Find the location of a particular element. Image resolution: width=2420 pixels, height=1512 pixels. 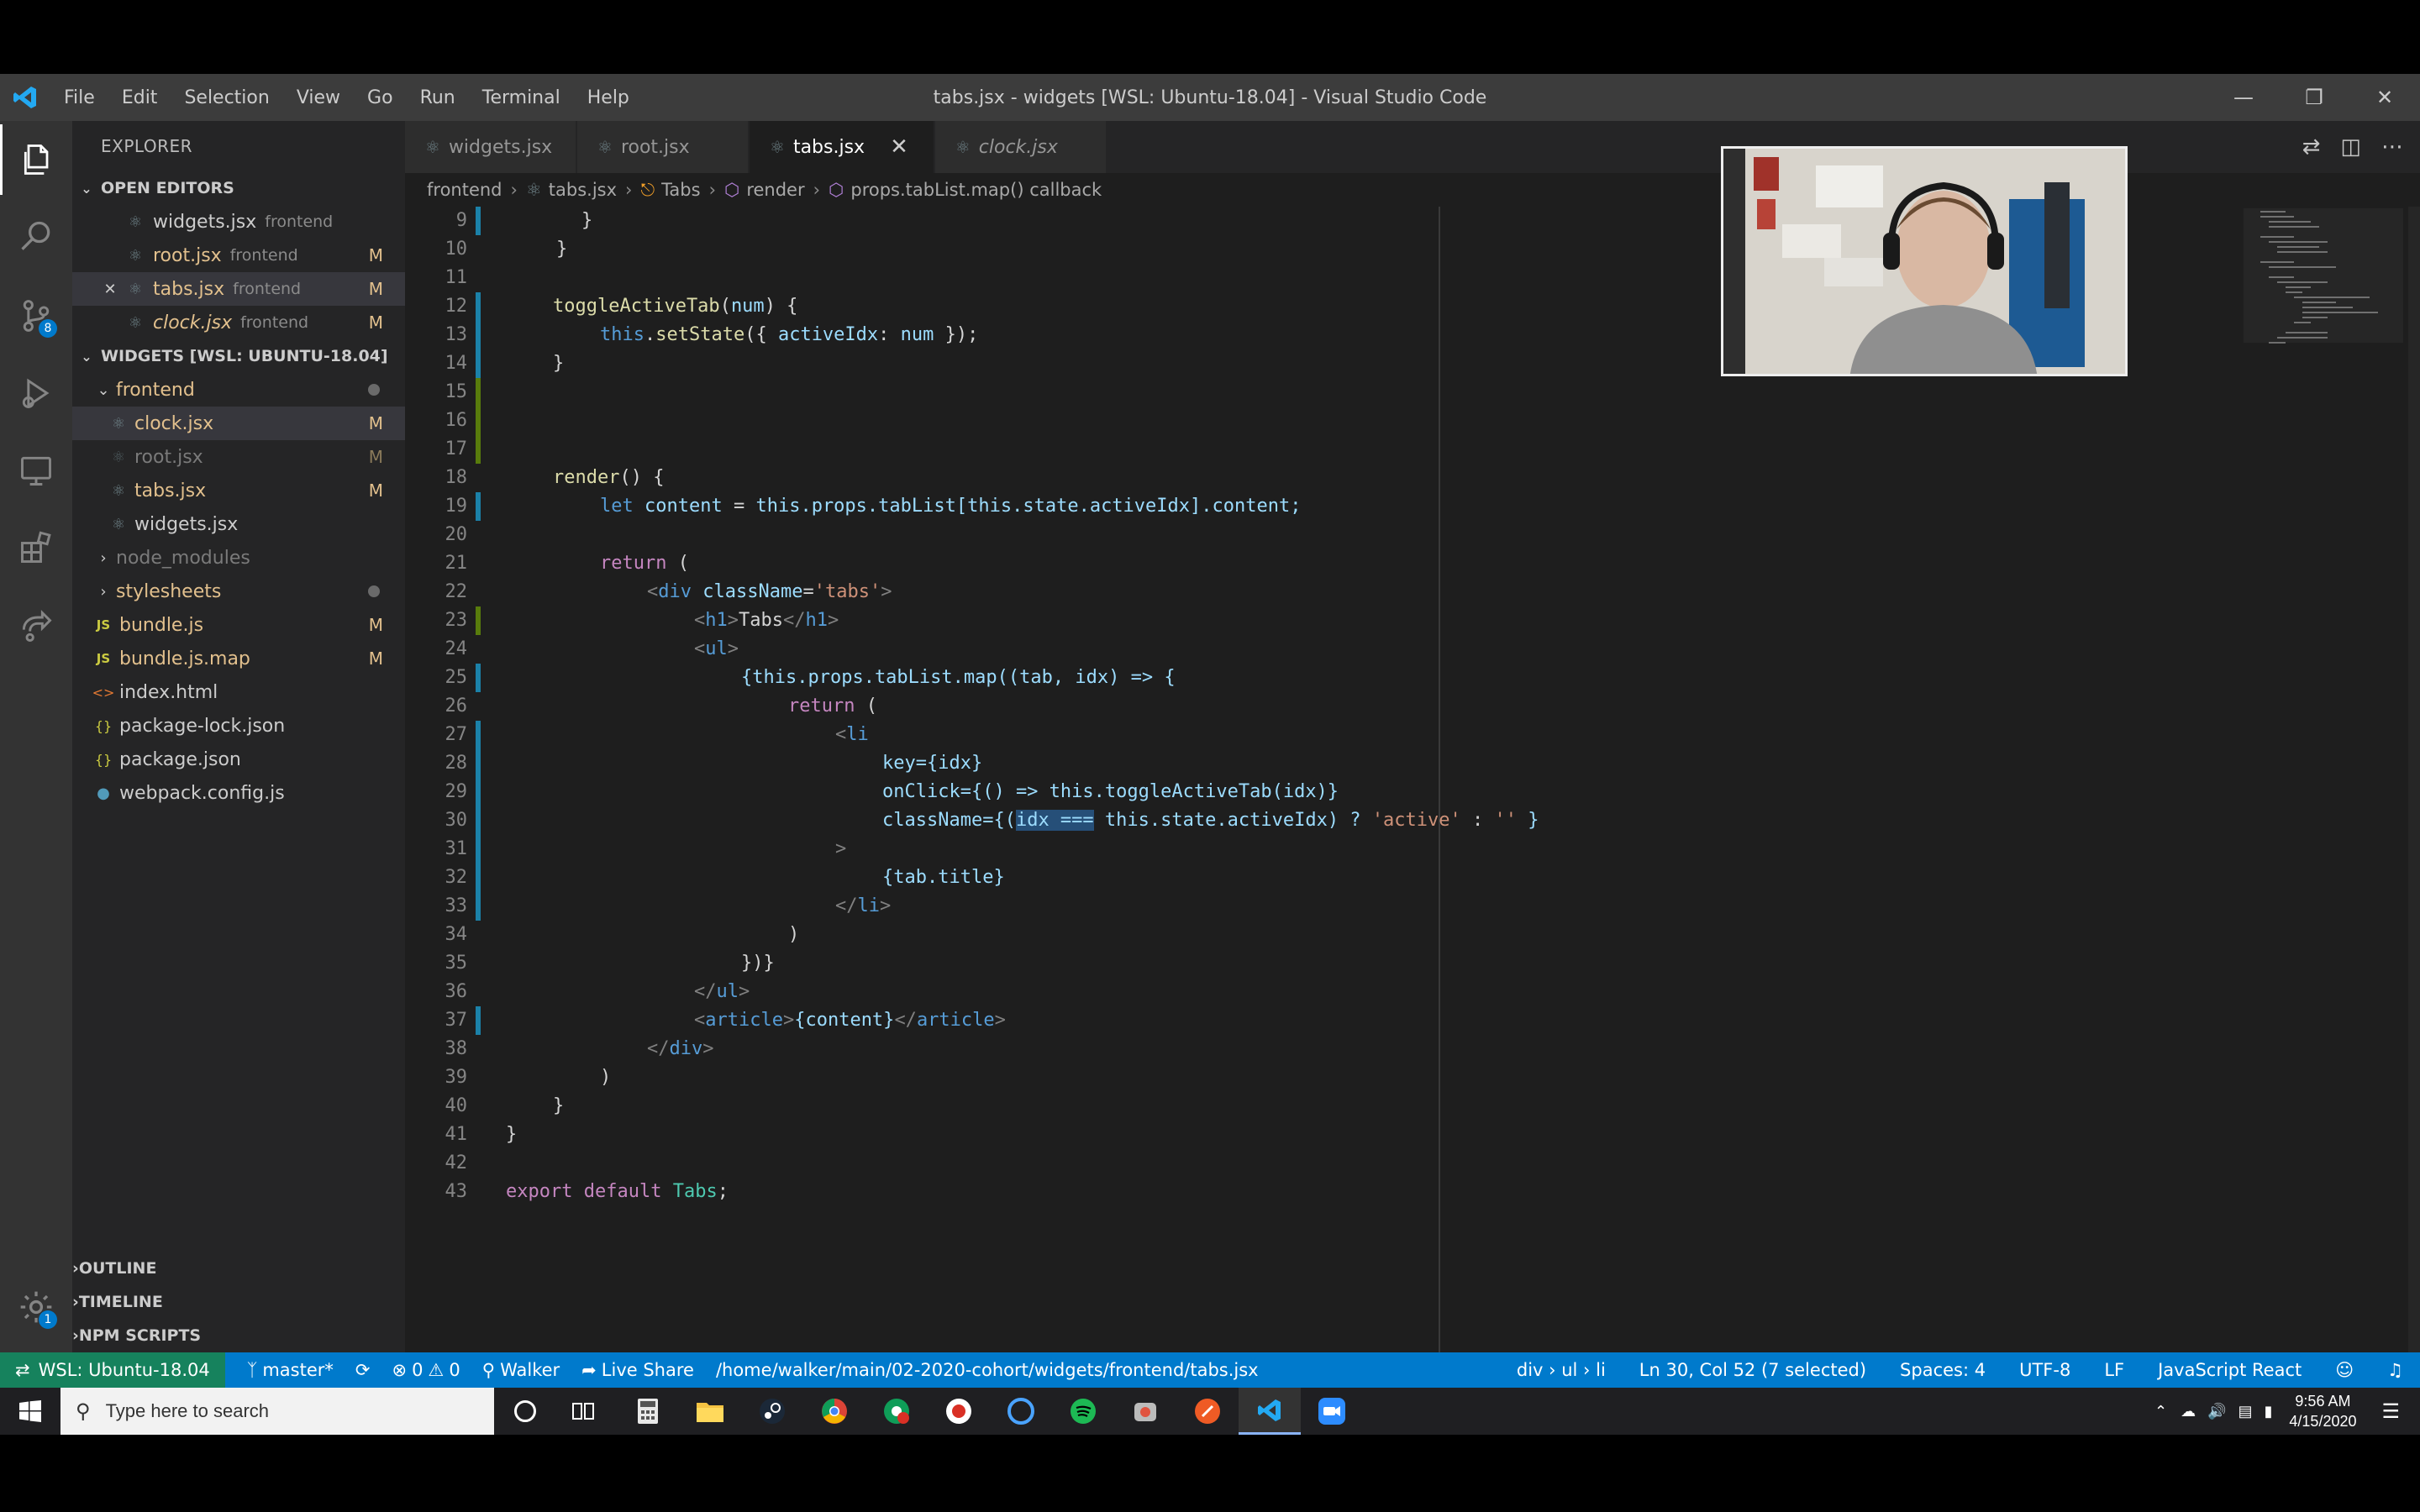

breadcrumb-item: render is located at coordinates (775, 190).